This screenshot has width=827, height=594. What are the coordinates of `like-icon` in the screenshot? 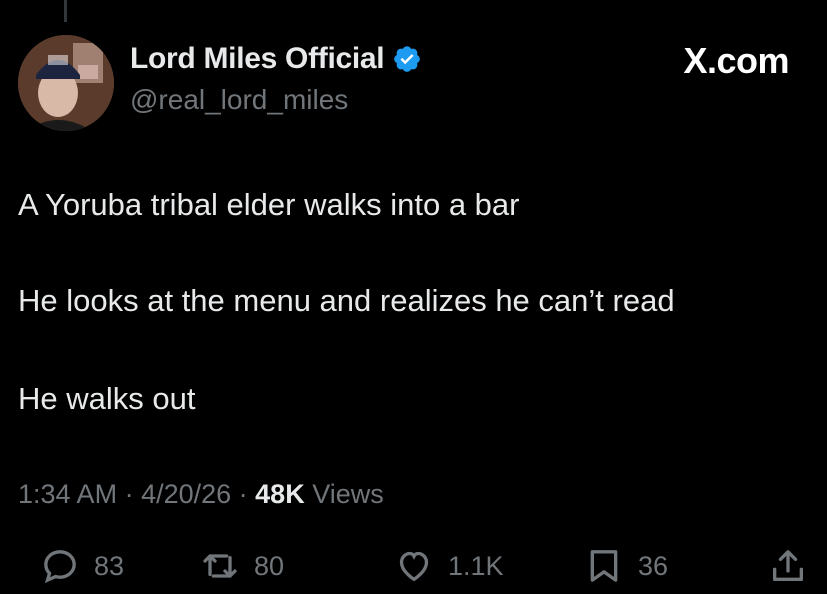 It's located at (414, 566).